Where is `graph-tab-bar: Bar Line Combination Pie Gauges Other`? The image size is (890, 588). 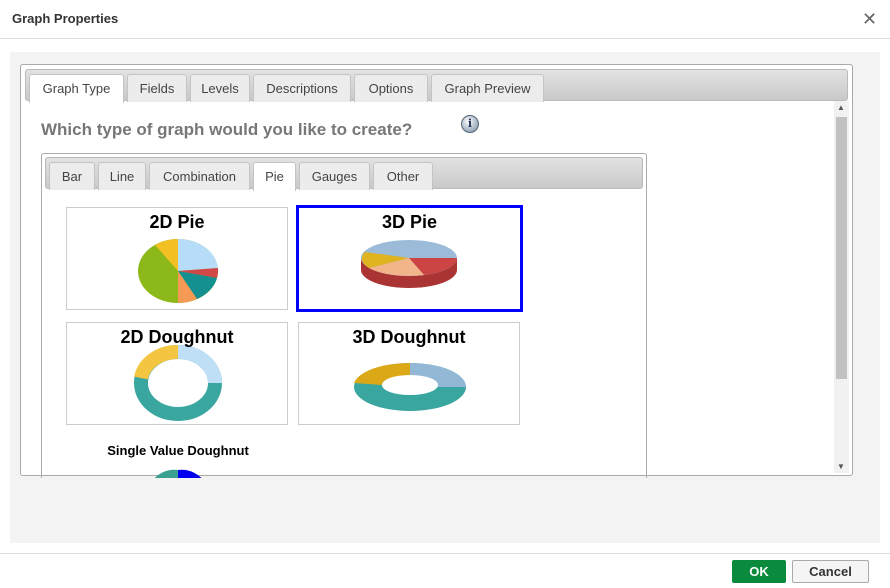 graph-tab-bar: Bar Line Combination Pie Gauges Other is located at coordinates (344, 174).